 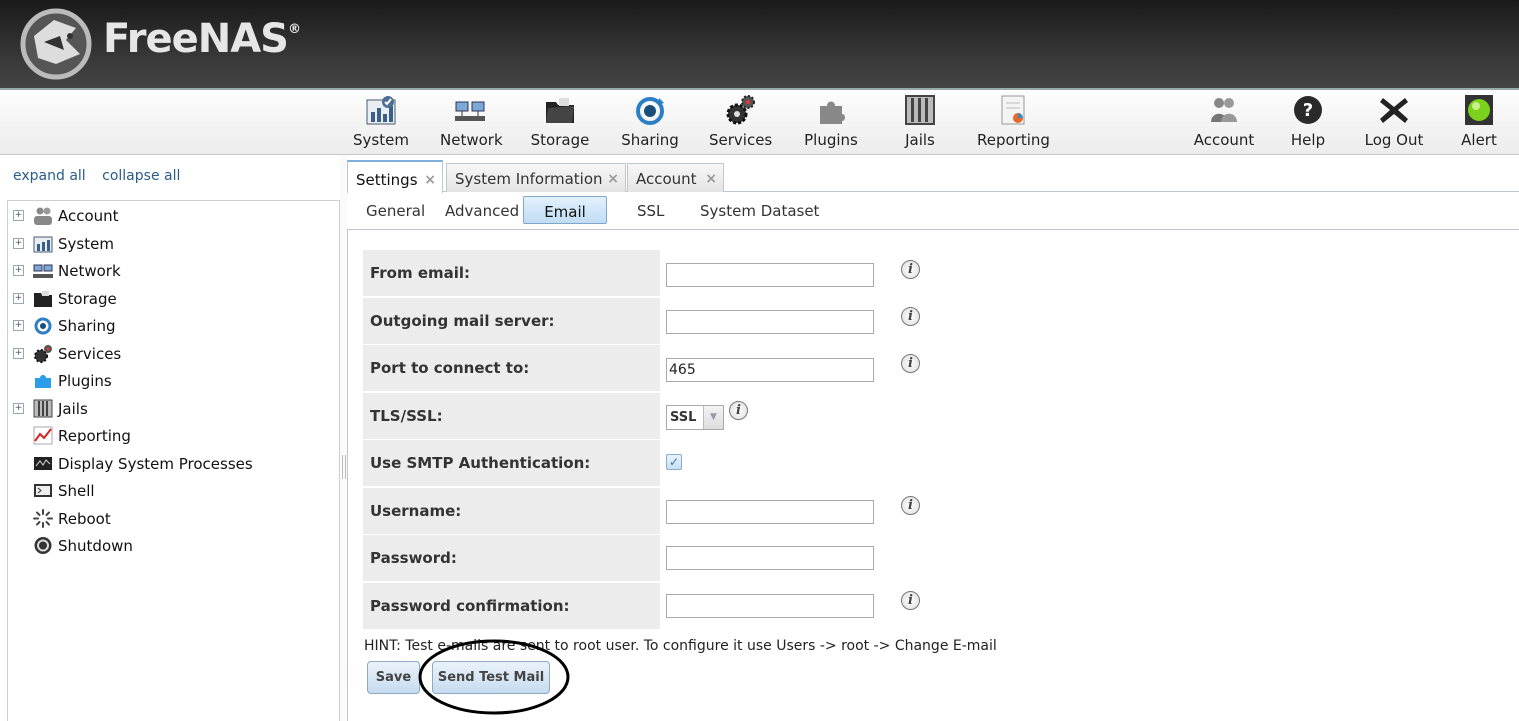 I want to click on username-label: Username:, so click(x=511, y=511).